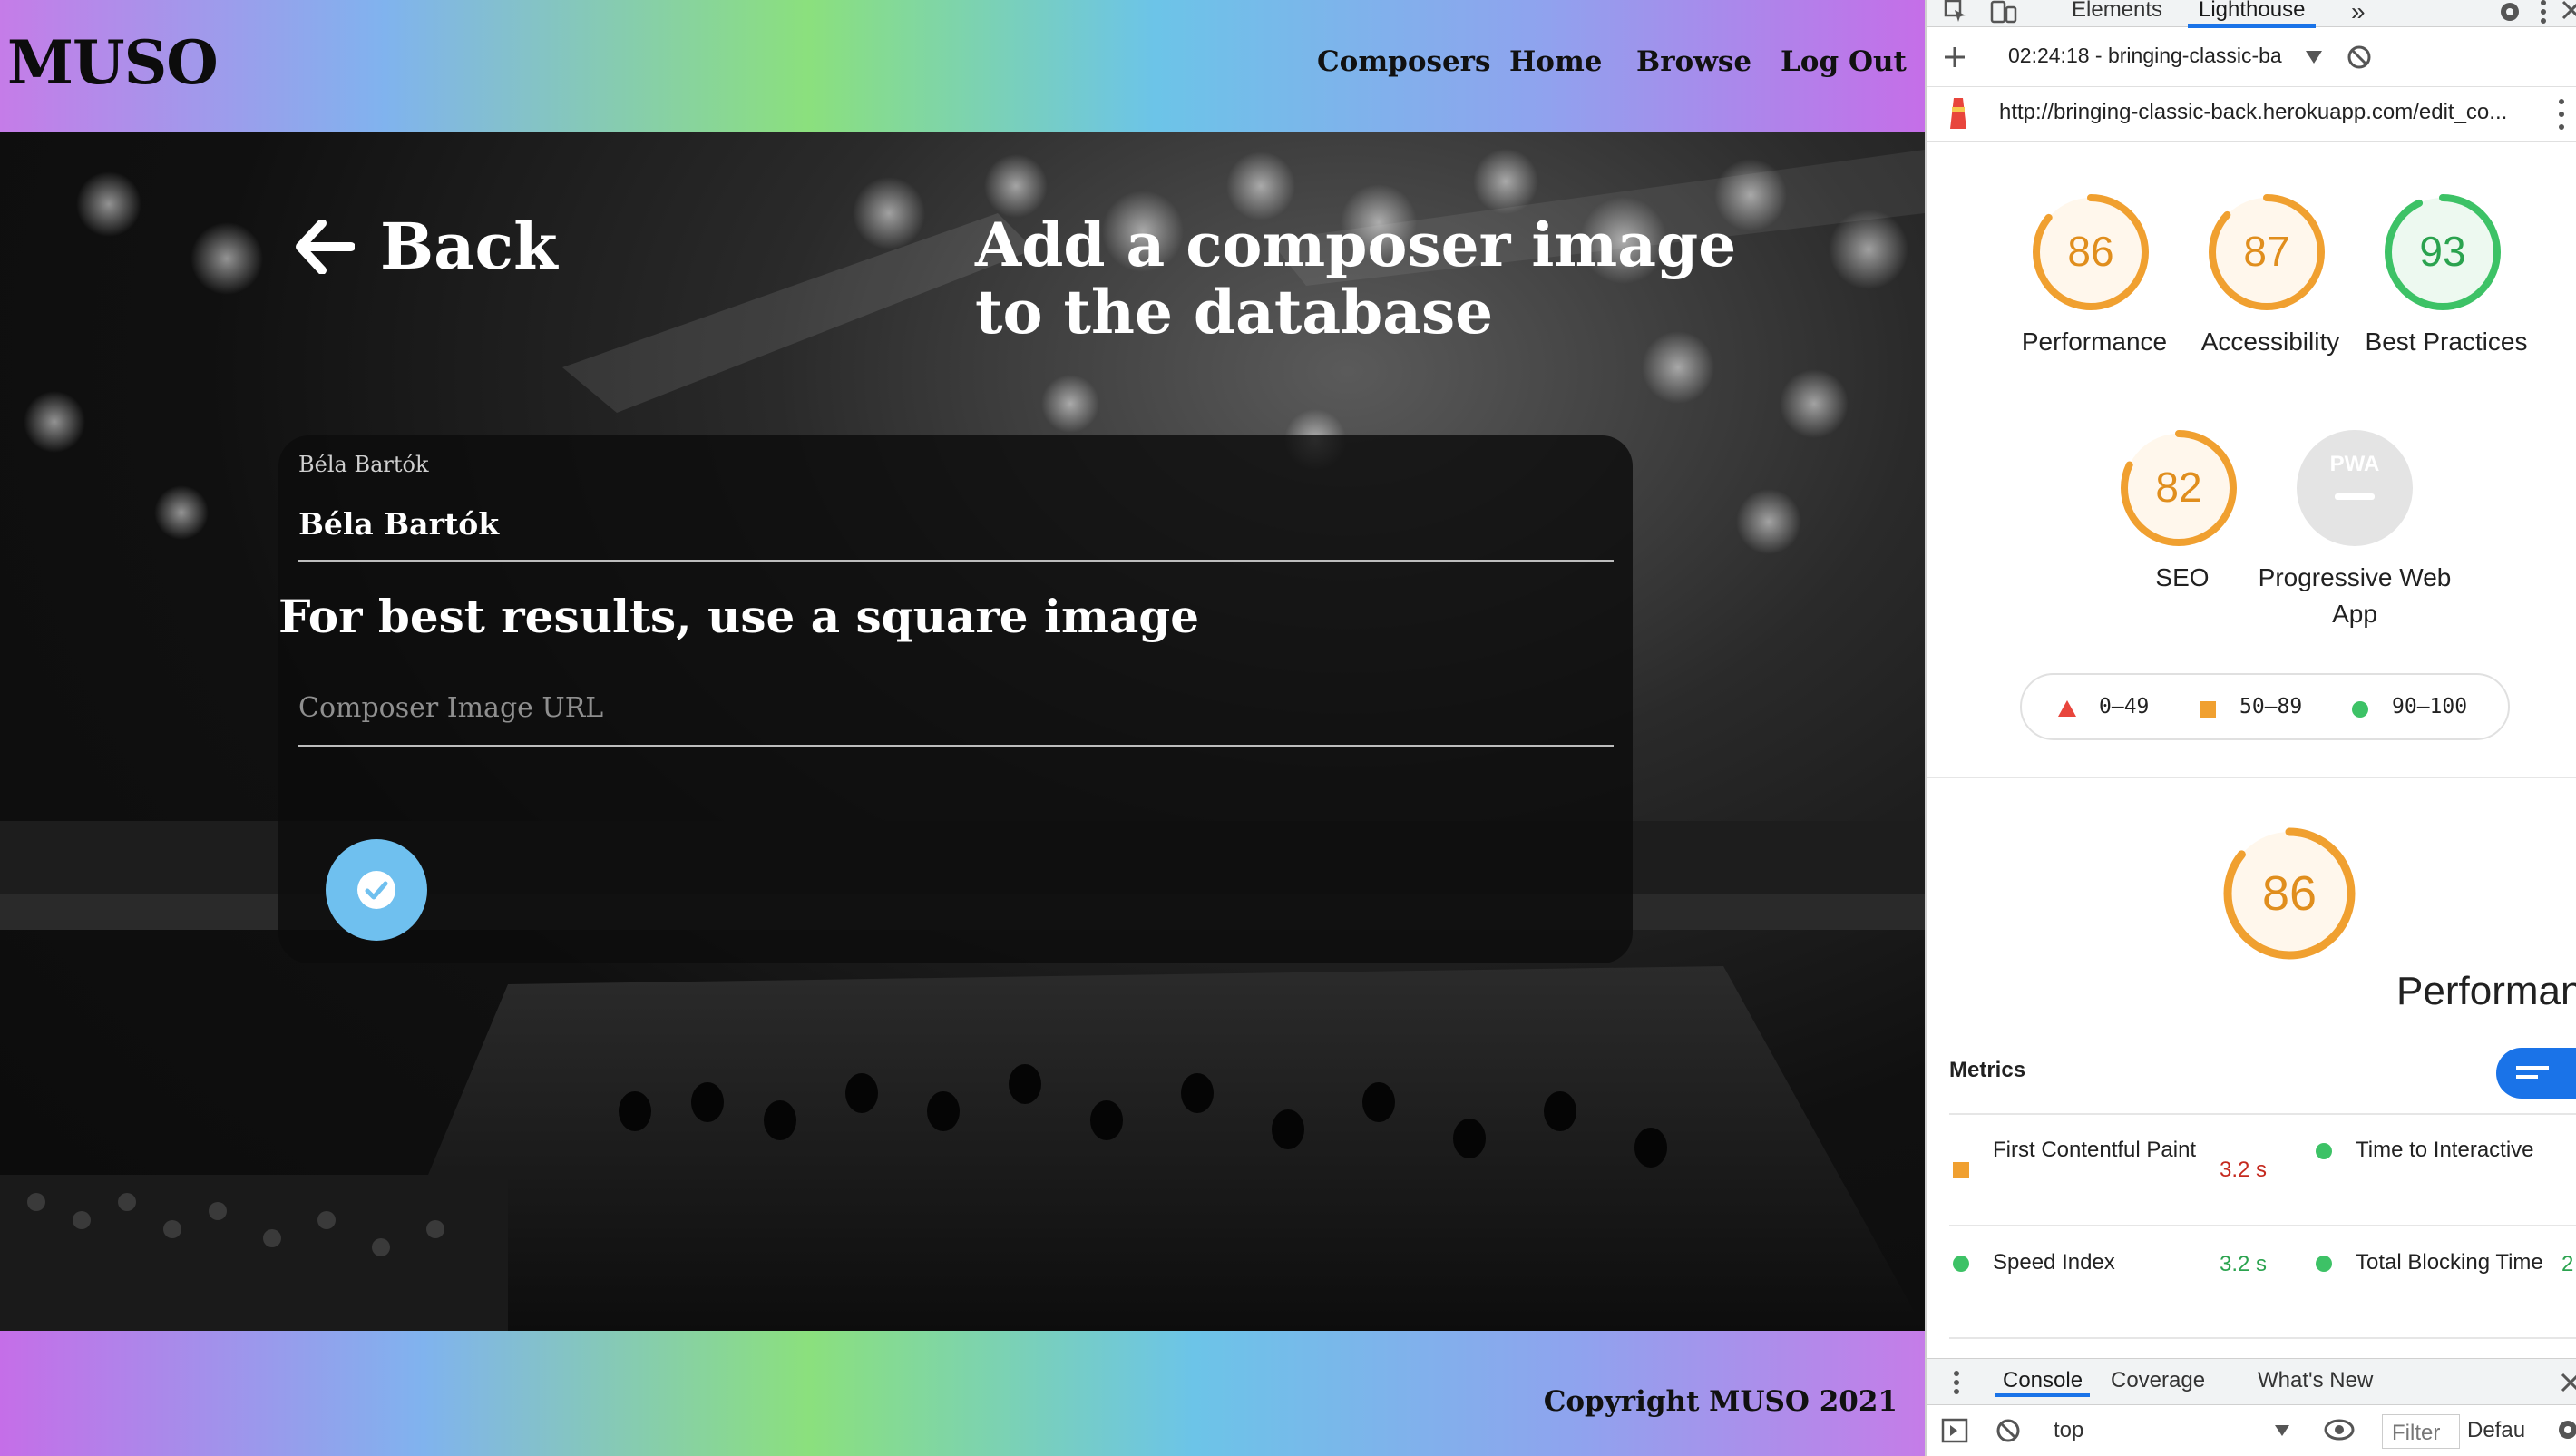 This screenshot has height=1456, width=2576. What do you see at coordinates (2561, 114) in the screenshot?
I see `more-icon` at bounding box center [2561, 114].